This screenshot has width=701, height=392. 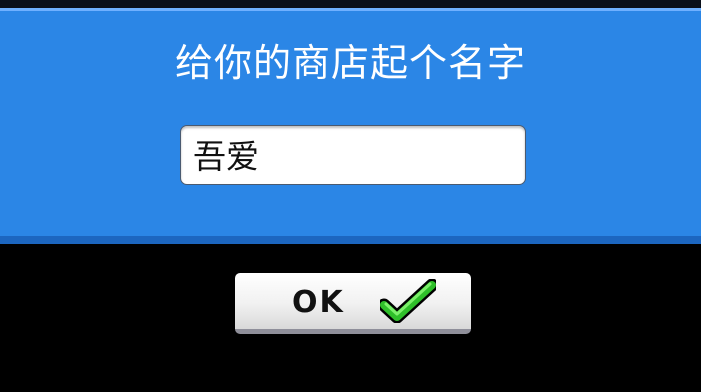 I want to click on ok-button: OK, so click(x=353, y=303).